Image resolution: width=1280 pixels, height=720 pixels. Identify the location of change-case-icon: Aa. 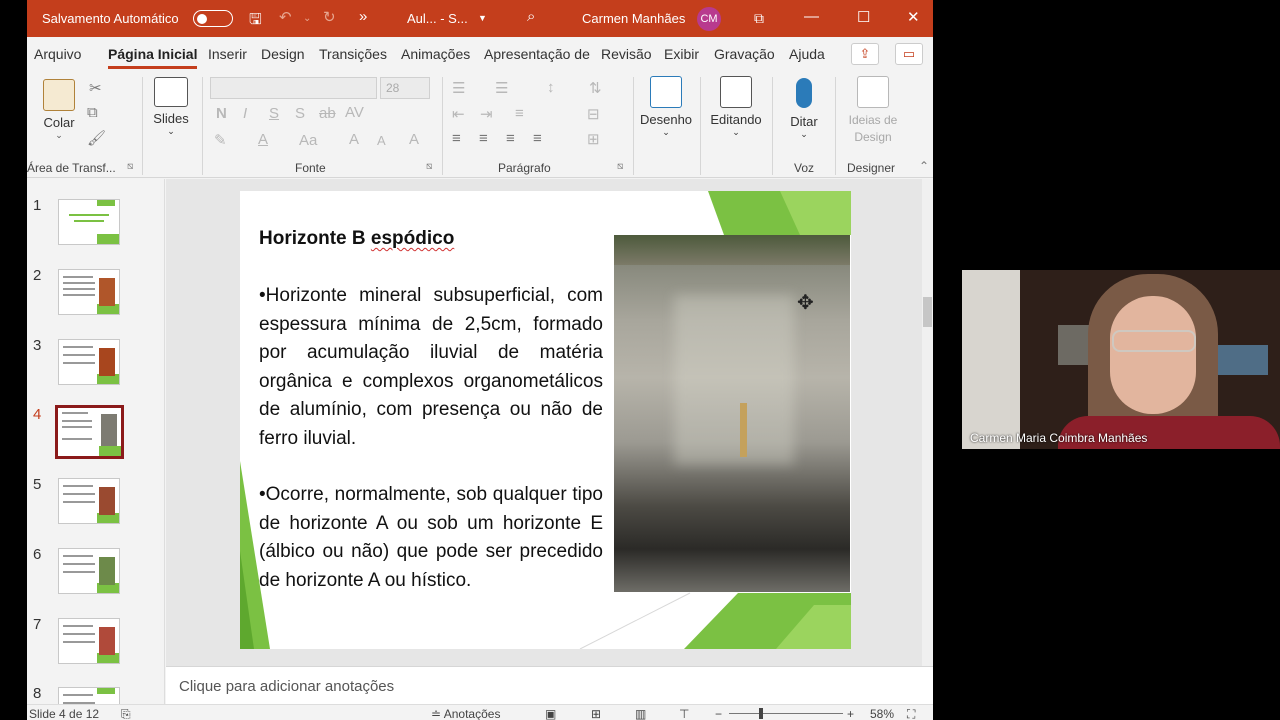
(308, 140).